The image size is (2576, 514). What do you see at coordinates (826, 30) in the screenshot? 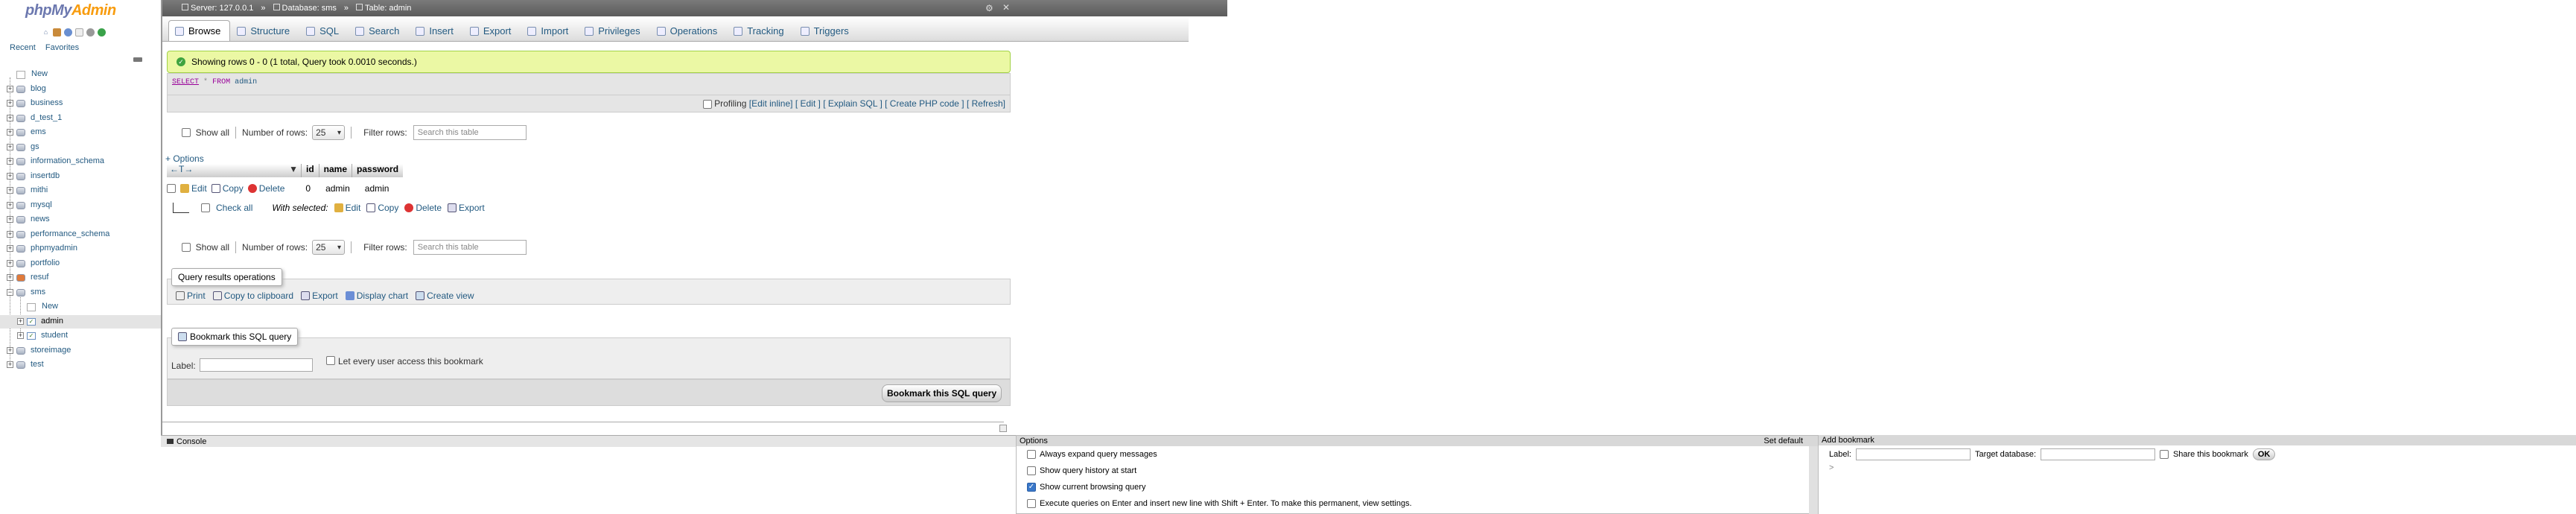
I see `tab-triggers: Triggers` at bounding box center [826, 30].